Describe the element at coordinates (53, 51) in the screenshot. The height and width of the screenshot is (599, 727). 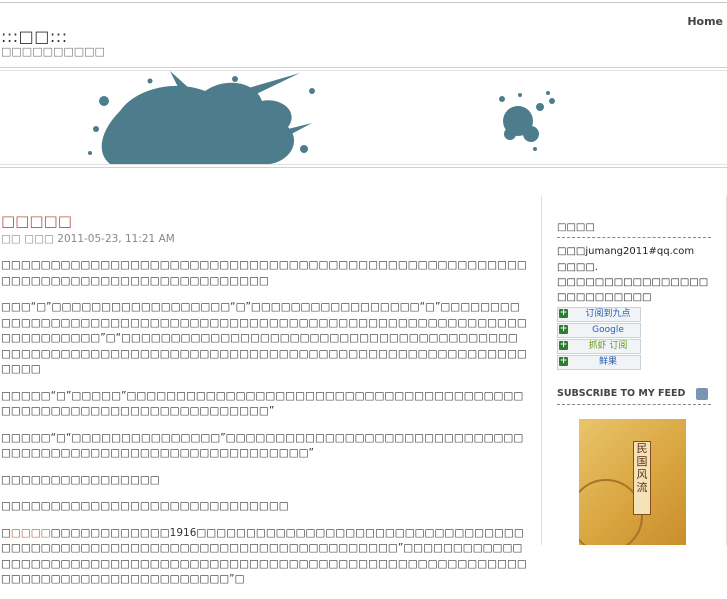
I see `site-subtitle: □□□□□□□□□□` at that location.